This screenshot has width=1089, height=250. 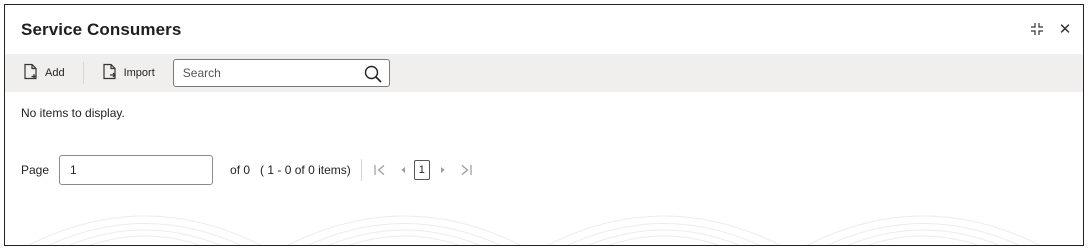 I want to click on import-document-icon, so click(x=110, y=73).